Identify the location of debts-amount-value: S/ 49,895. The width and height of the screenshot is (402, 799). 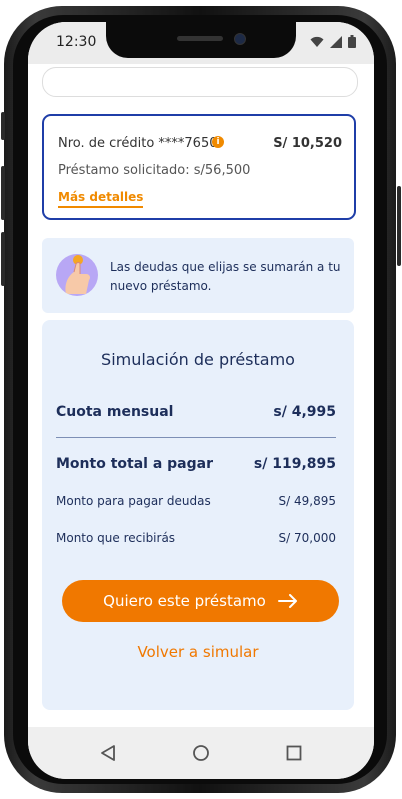
(307, 501).